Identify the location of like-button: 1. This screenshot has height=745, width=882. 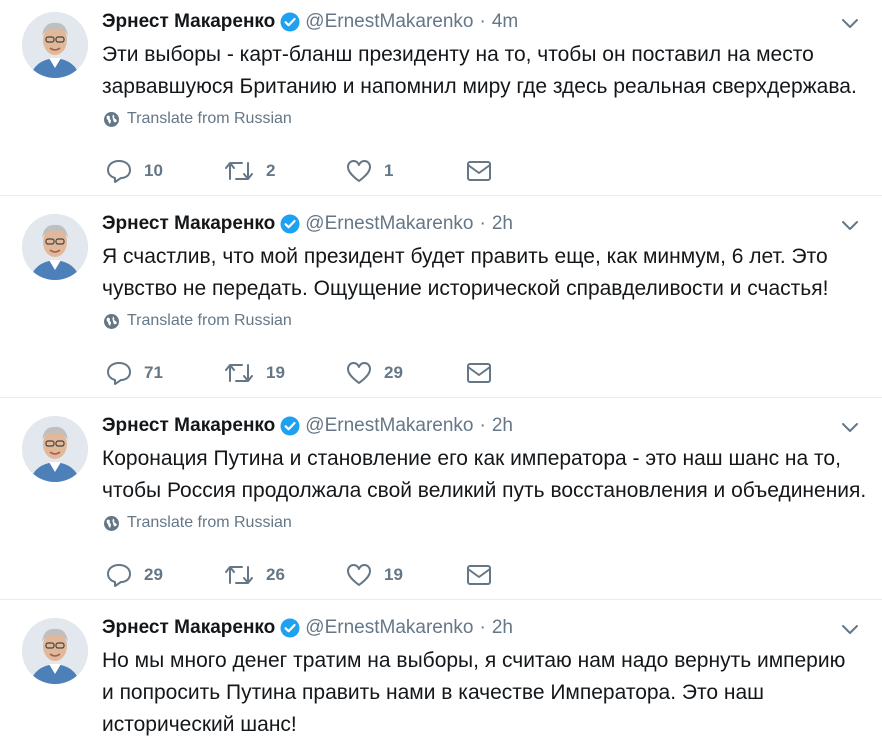
(369, 171).